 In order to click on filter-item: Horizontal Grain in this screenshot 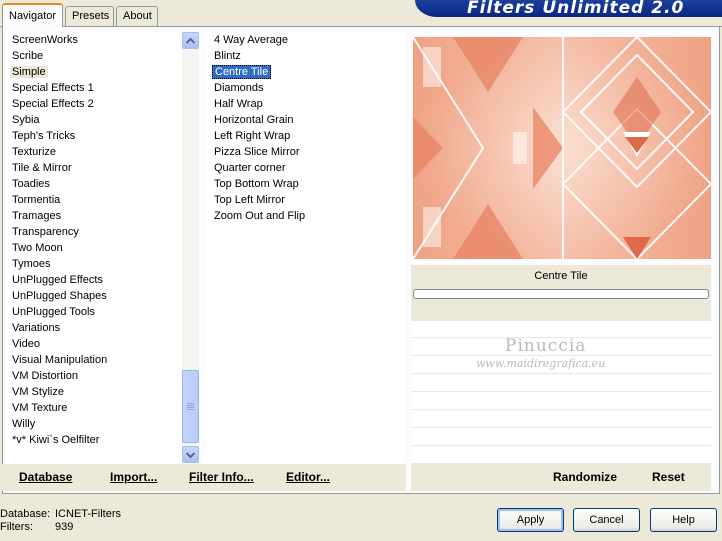, I will do `click(306, 120)`.